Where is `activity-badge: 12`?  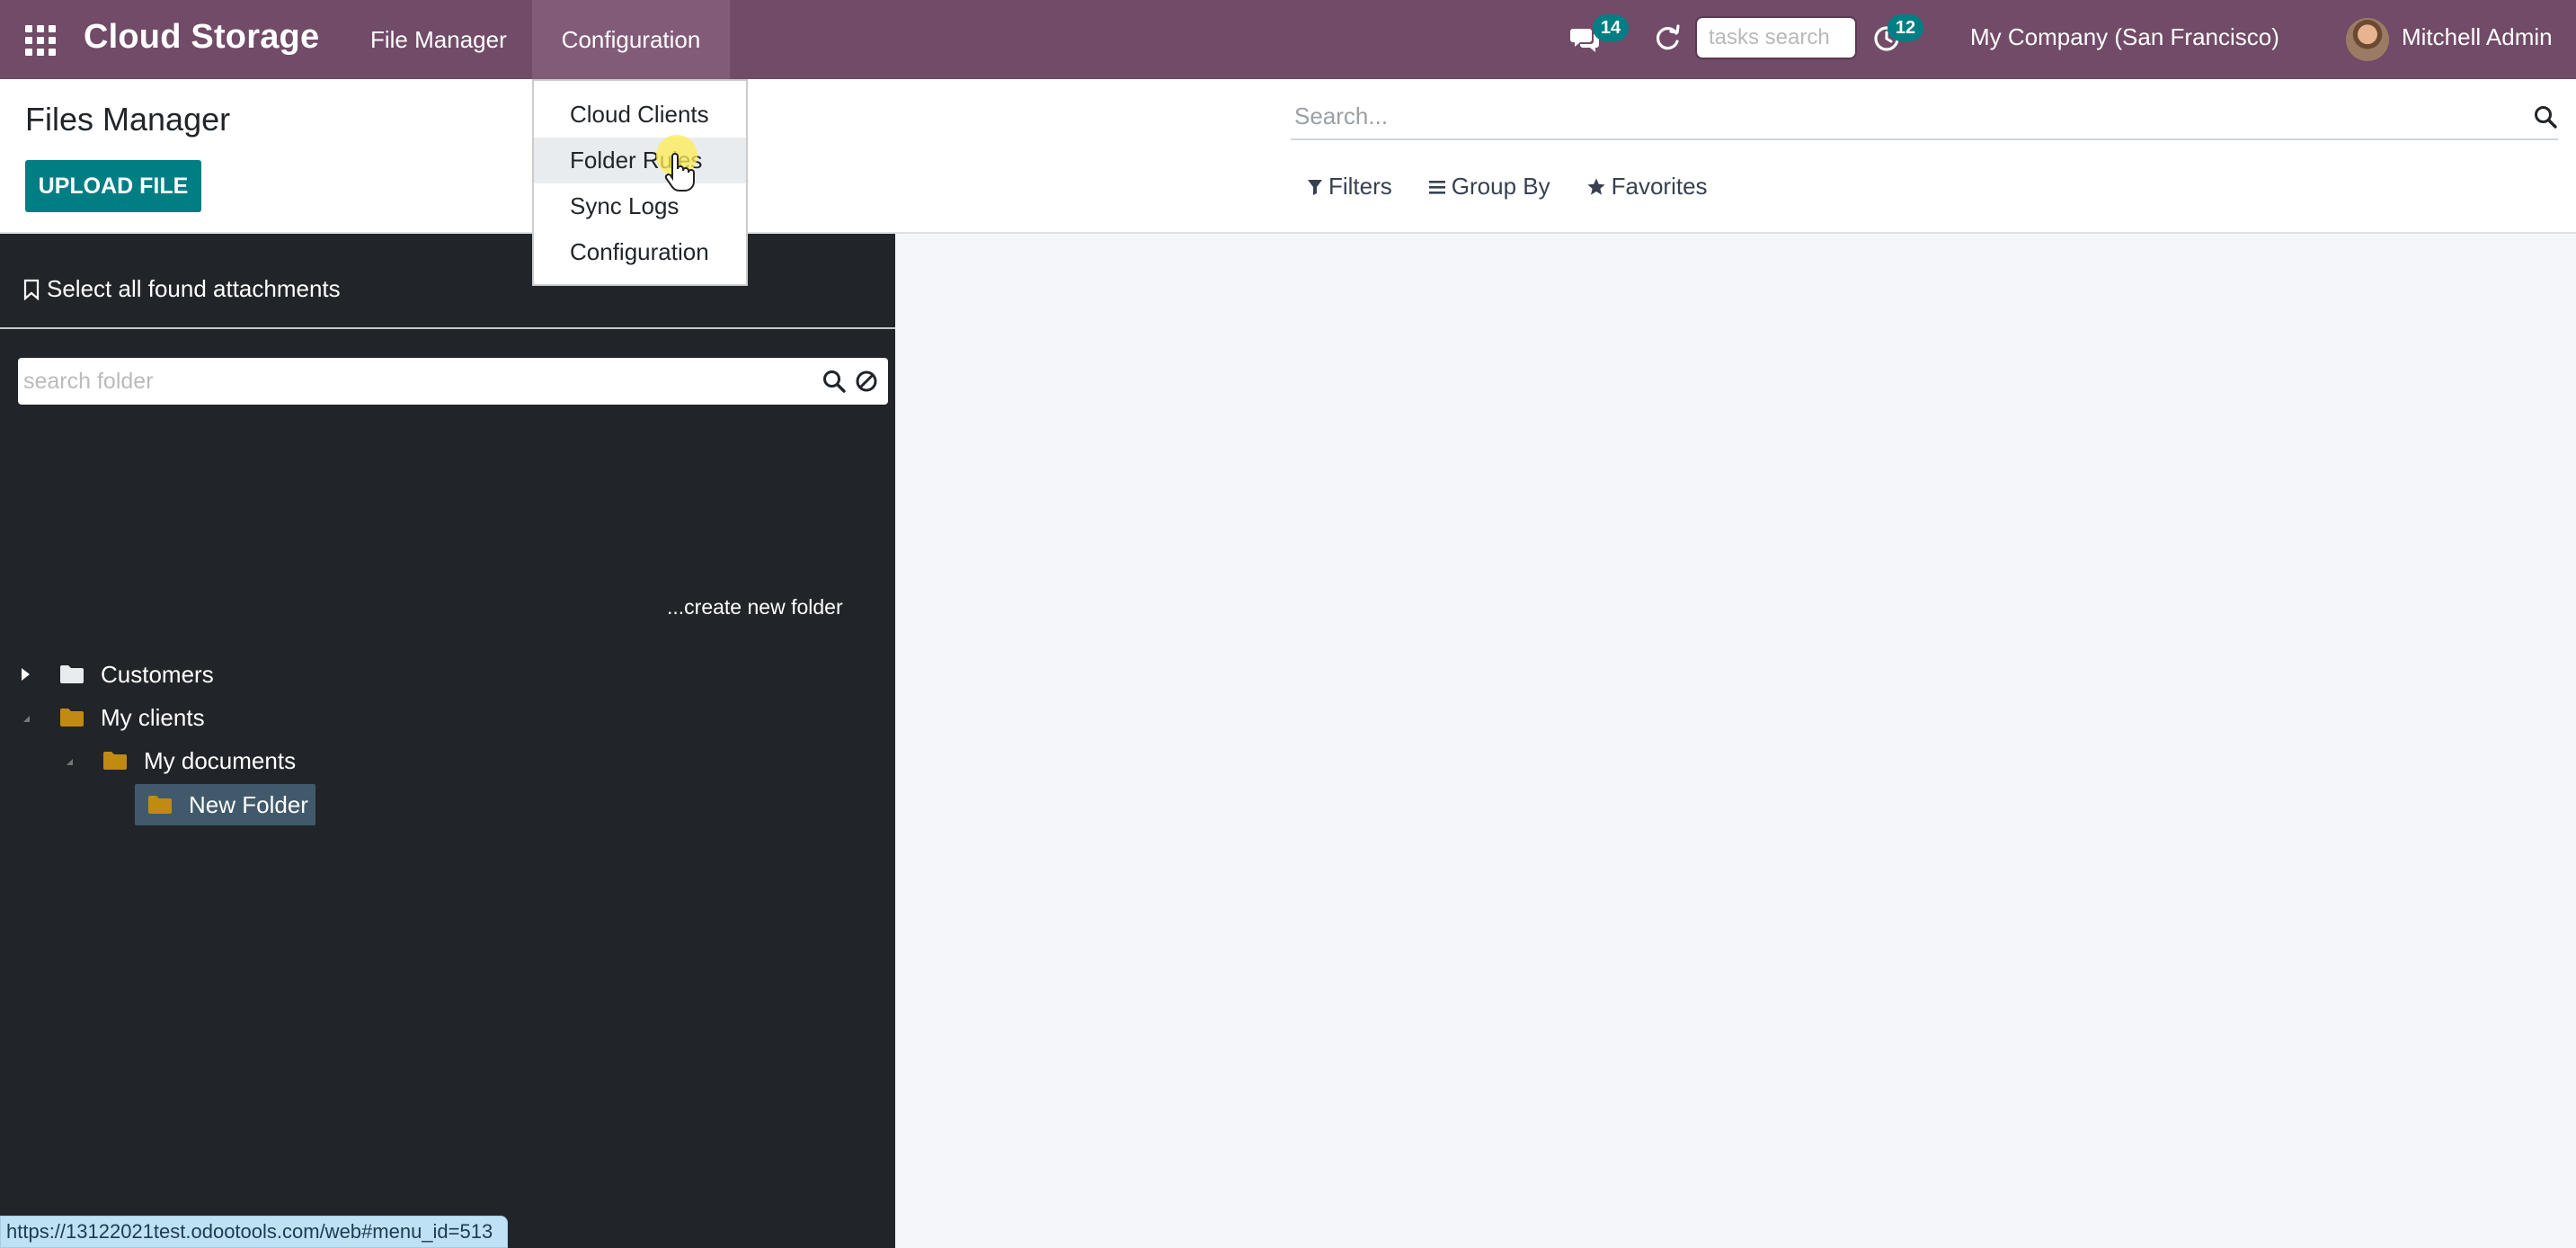
activity-badge: 12 is located at coordinates (1905, 27).